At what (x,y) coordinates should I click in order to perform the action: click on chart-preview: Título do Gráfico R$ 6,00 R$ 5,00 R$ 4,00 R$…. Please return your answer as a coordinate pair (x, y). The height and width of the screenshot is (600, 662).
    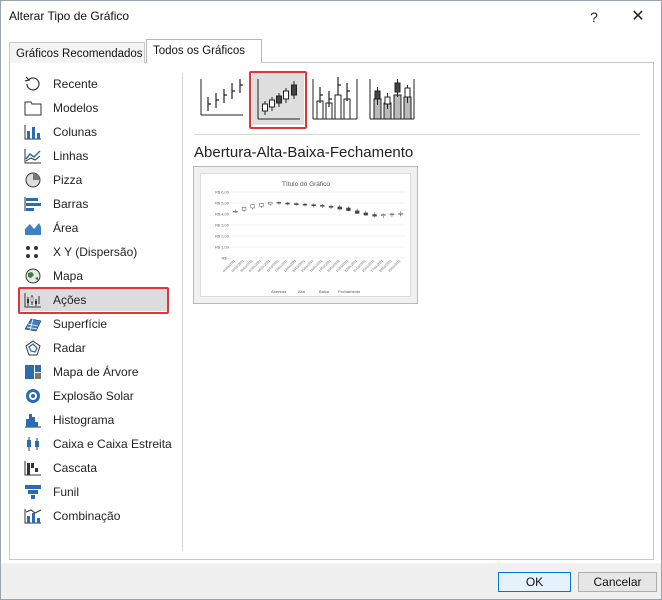
    Looking at the image, I should click on (305, 235).